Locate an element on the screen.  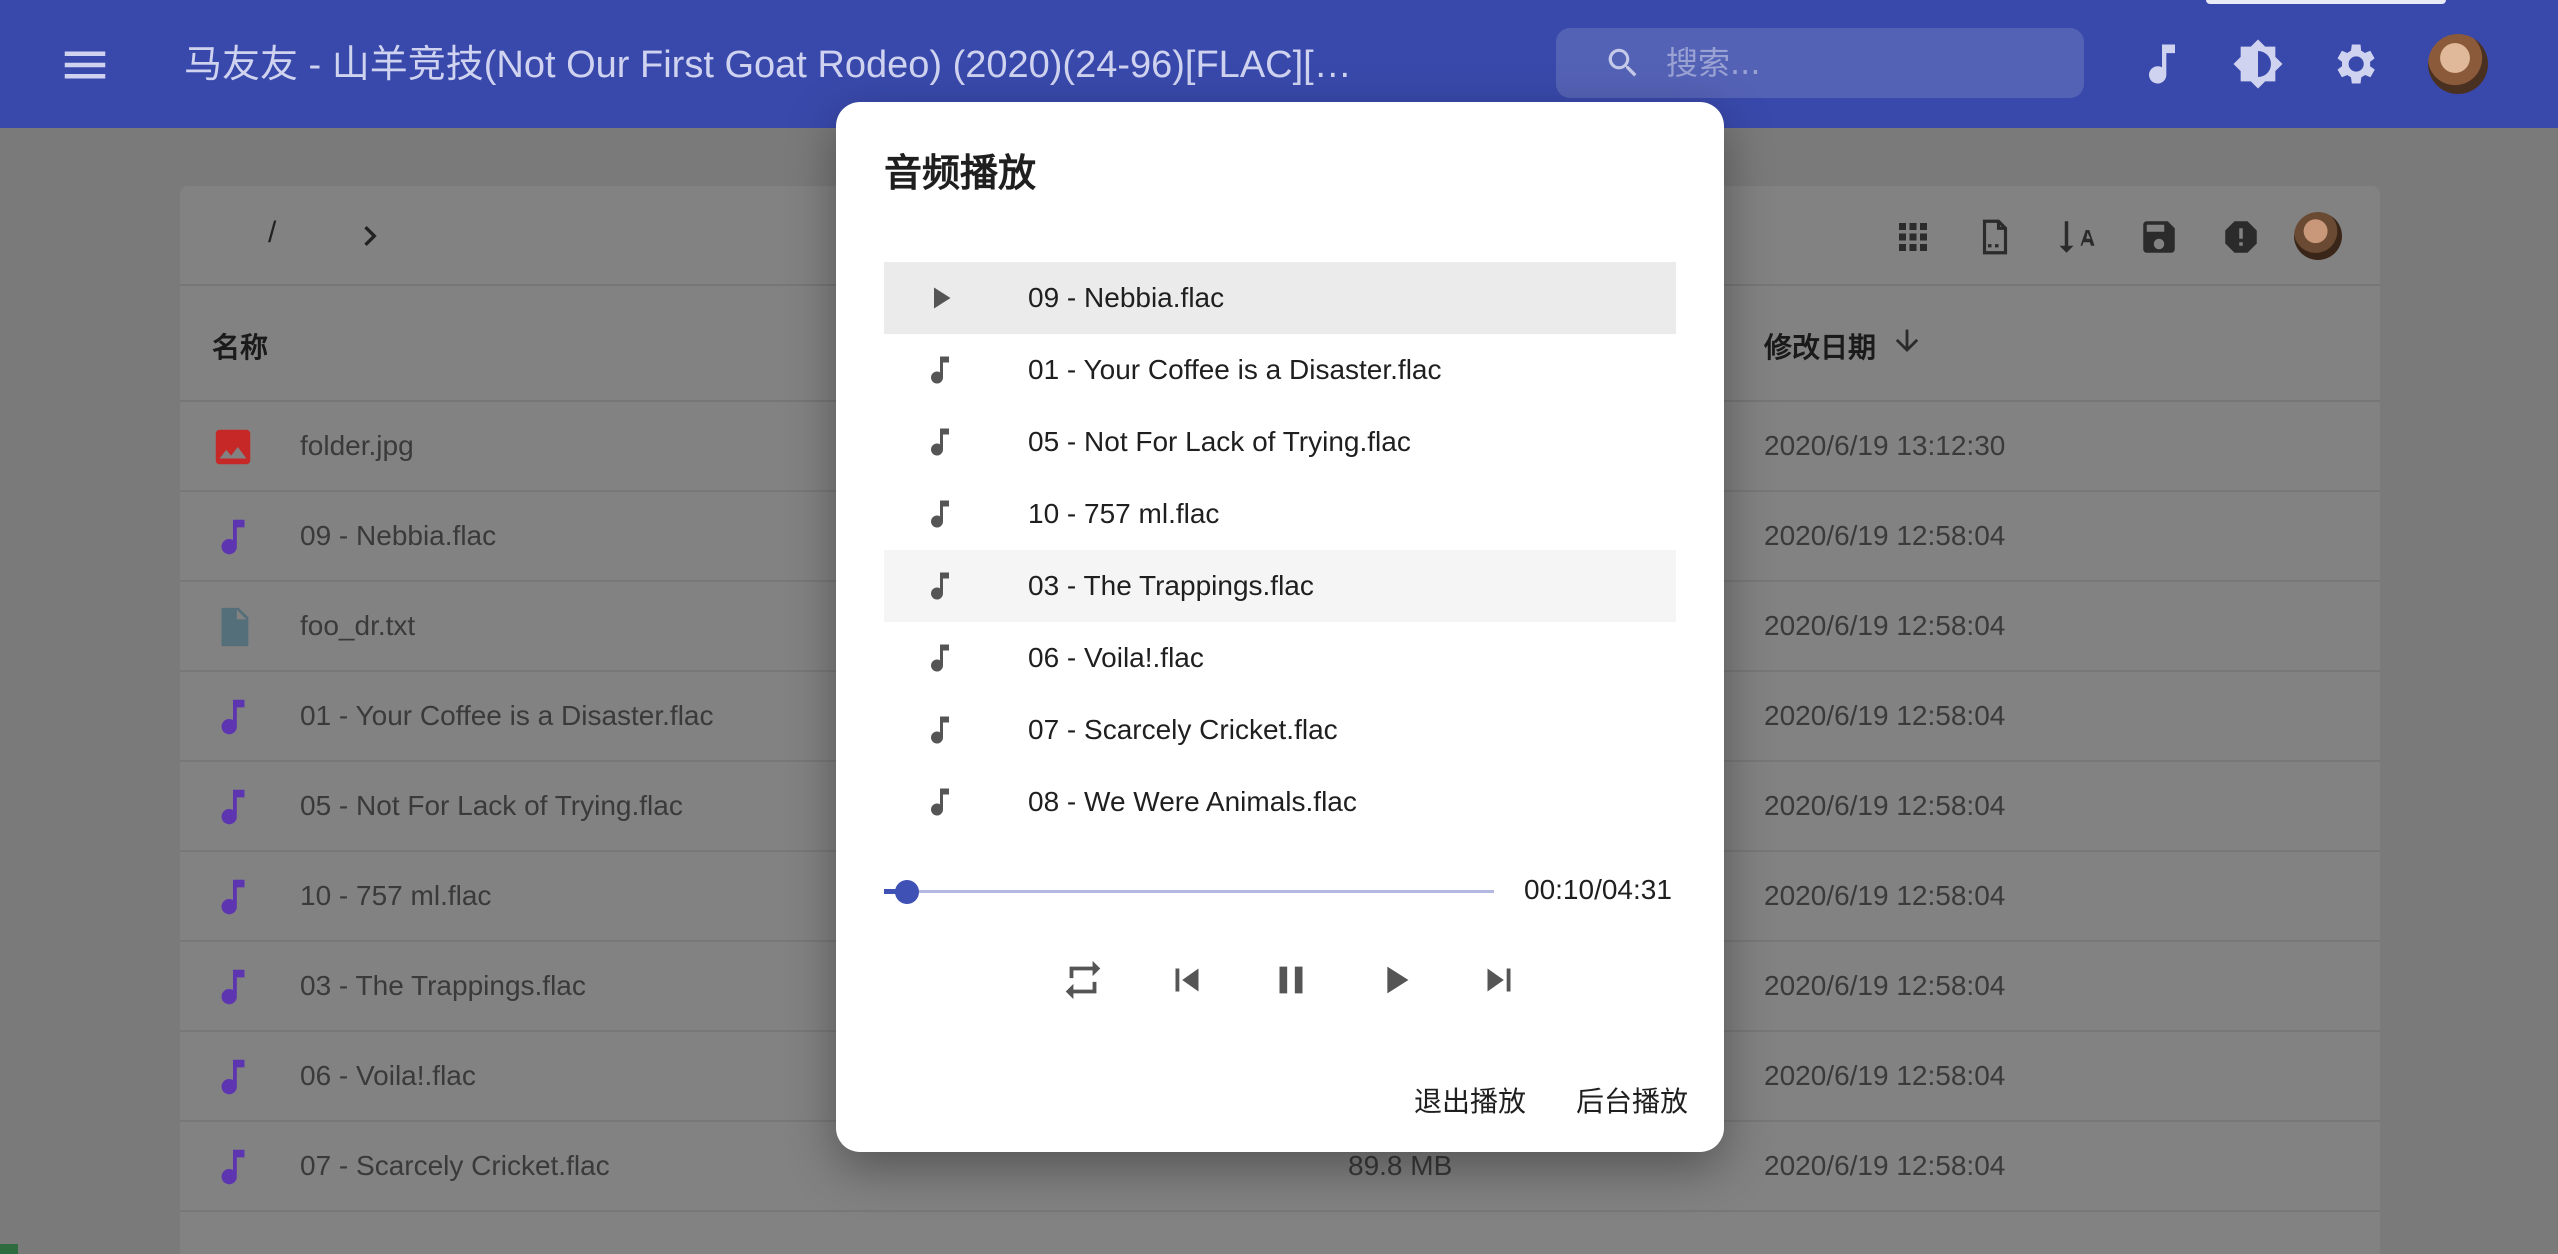
playlist-item-label: 05 - Not For Lack of Trying.flac is located at coordinates (1219, 441).